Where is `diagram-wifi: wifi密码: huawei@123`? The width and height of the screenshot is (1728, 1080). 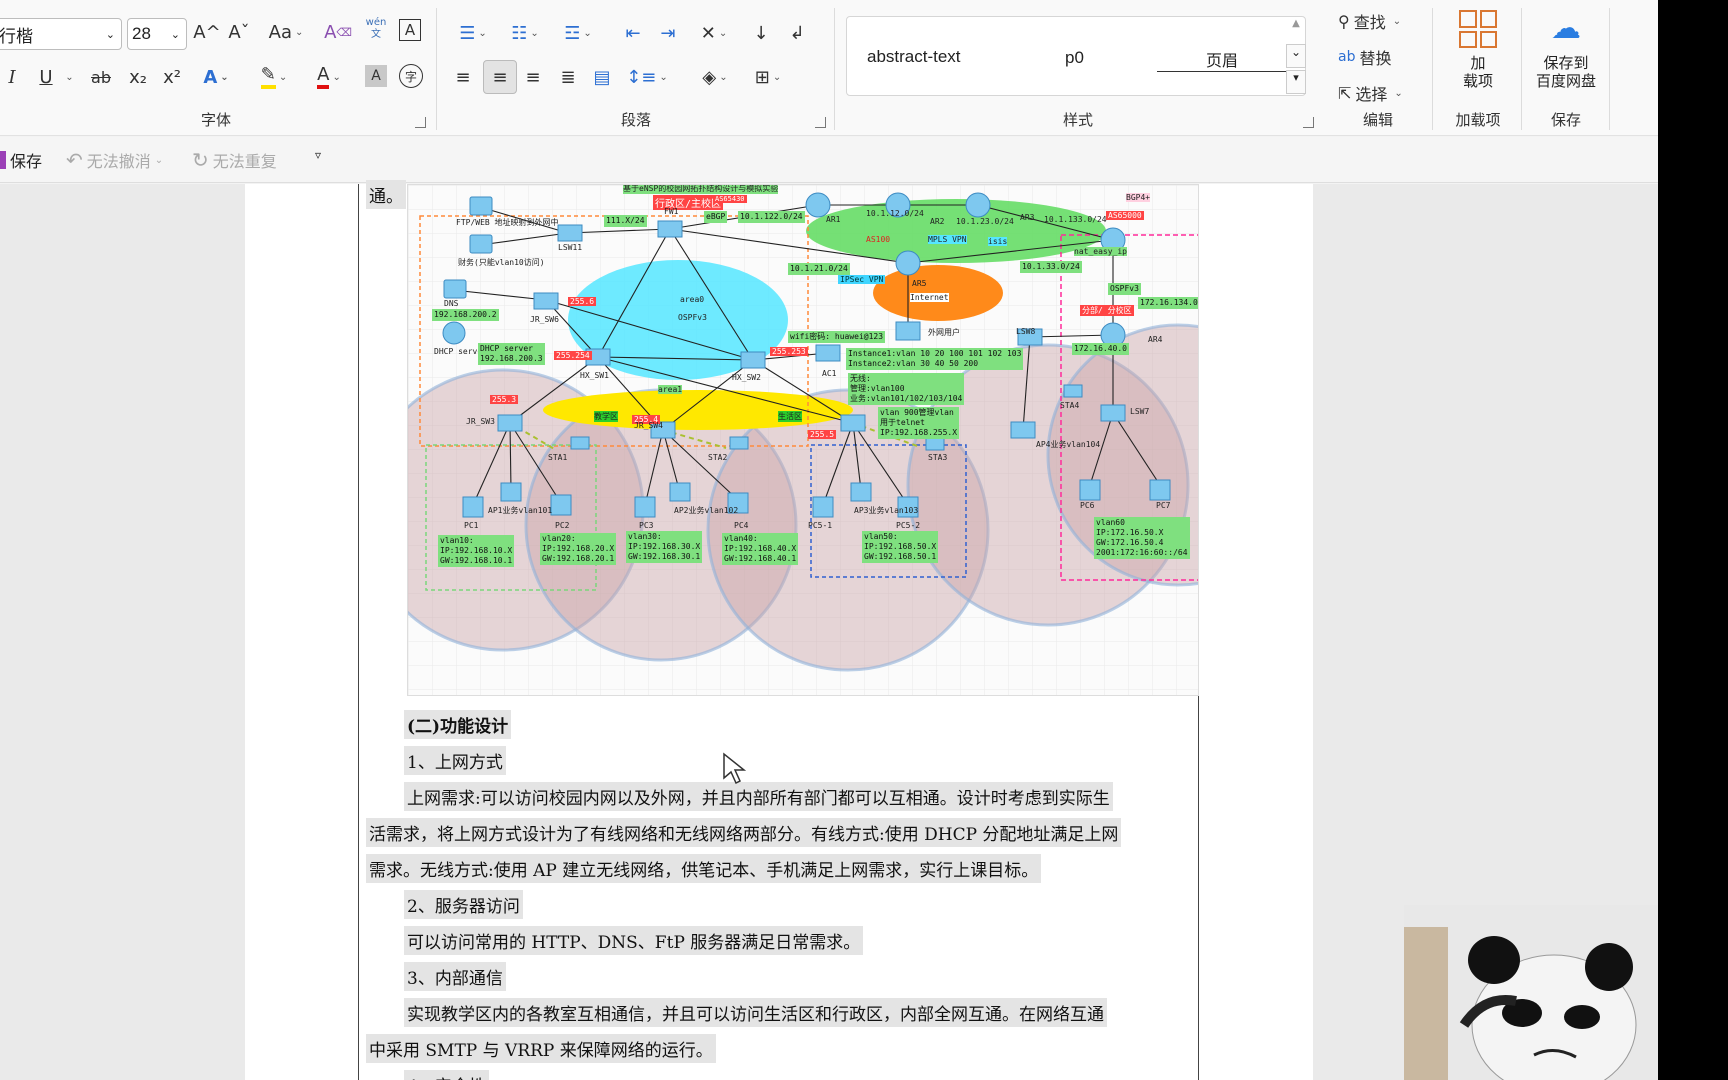 diagram-wifi: wifi密码: huawei@123 is located at coordinates (837, 337).